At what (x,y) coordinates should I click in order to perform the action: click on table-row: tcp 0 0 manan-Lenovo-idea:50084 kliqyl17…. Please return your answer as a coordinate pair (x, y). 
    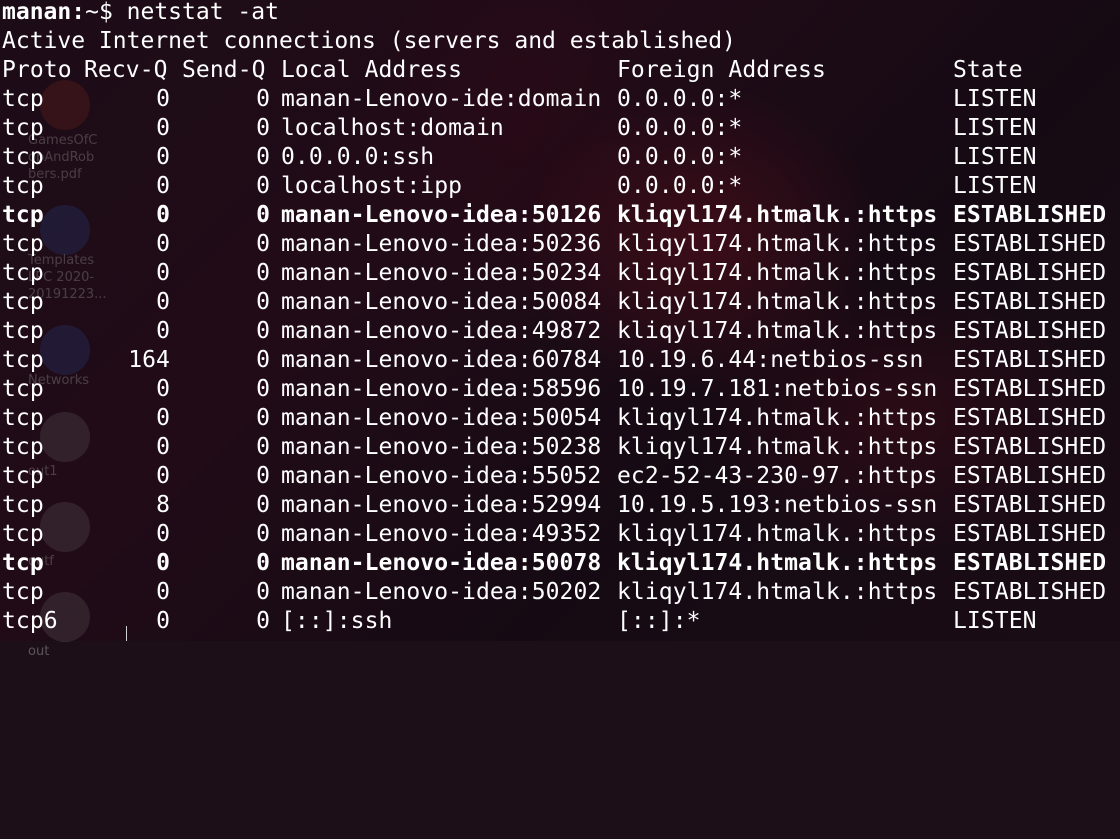
    Looking at the image, I should click on (561, 302).